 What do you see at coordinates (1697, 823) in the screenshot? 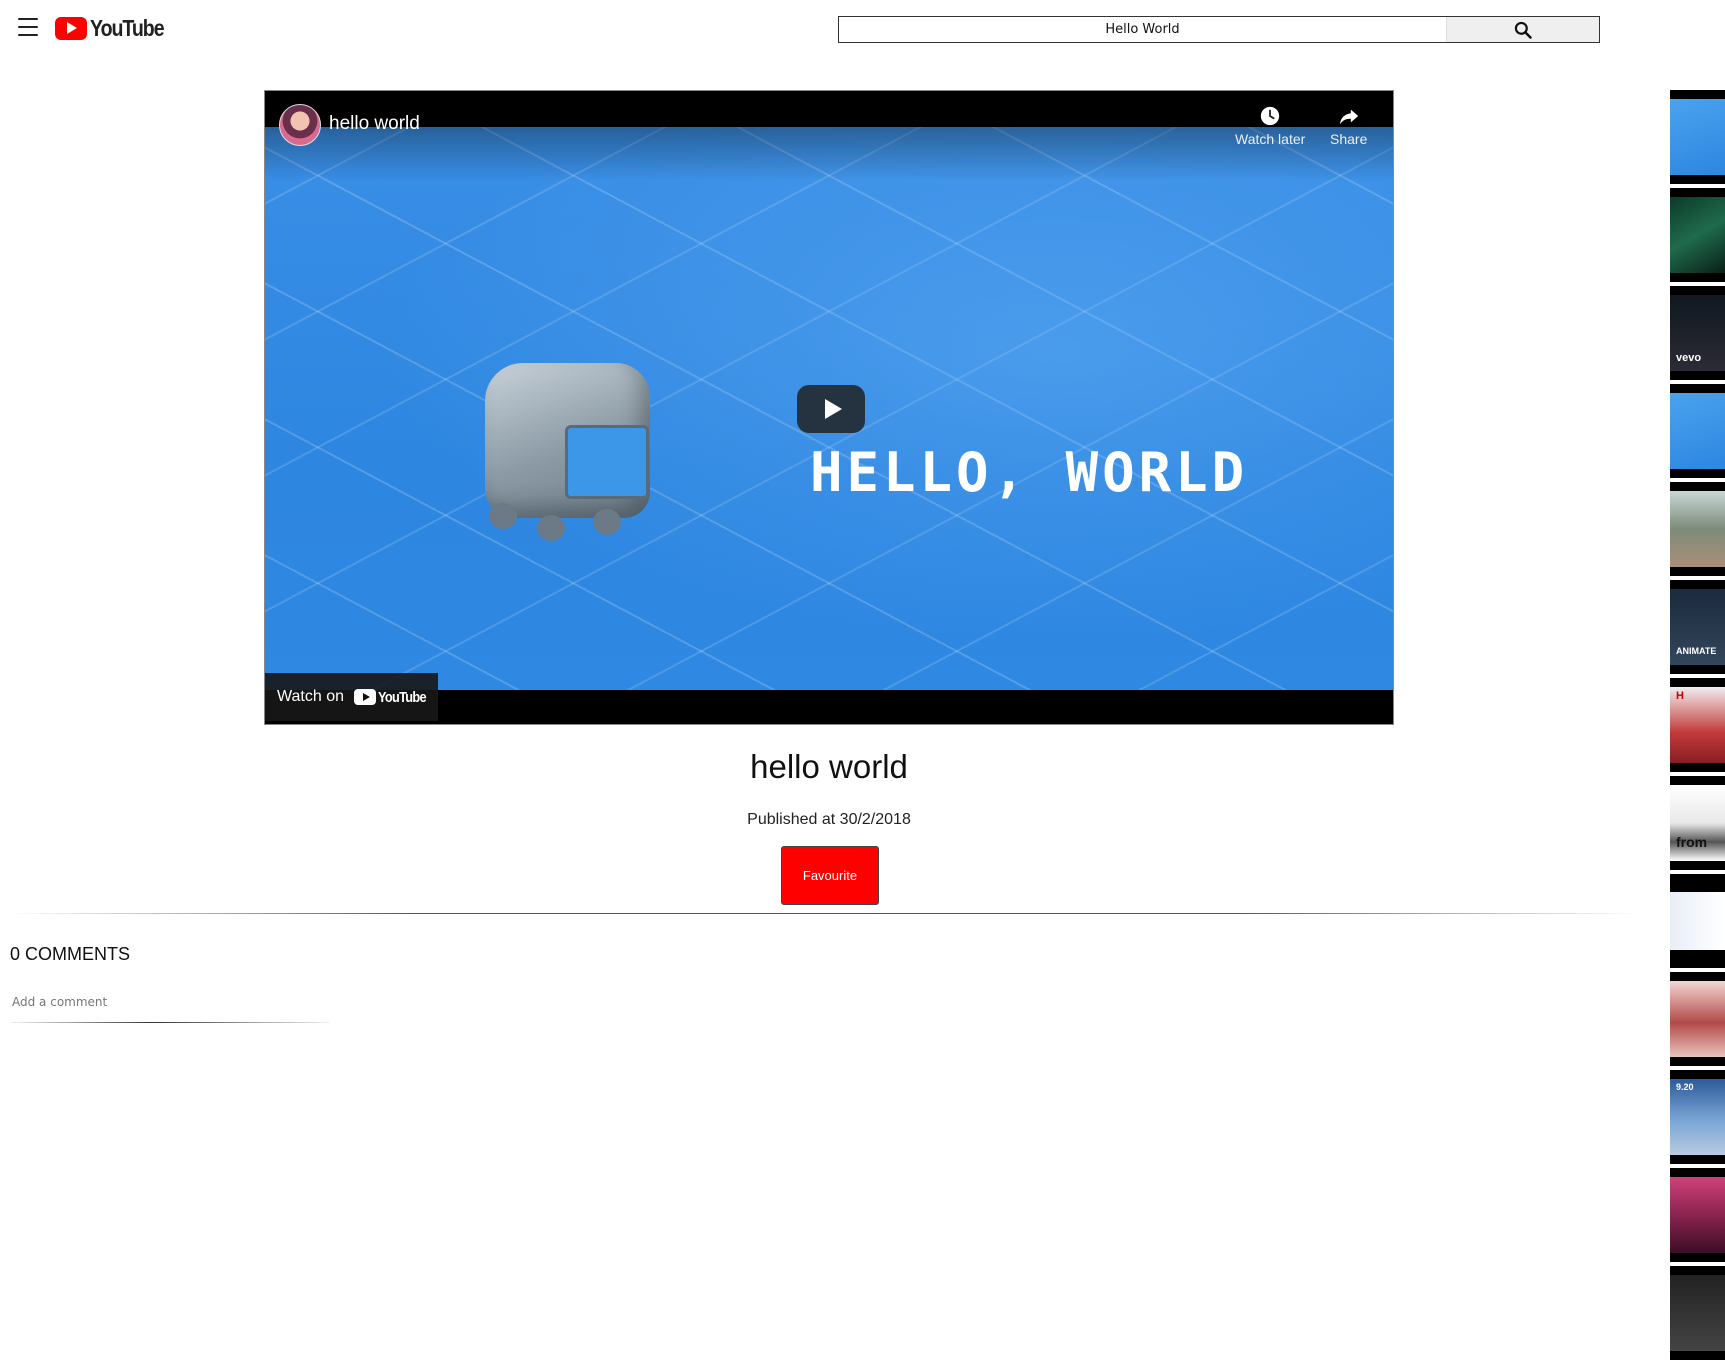
I see `related-video-thumbnail: from` at bounding box center [1697, 823].